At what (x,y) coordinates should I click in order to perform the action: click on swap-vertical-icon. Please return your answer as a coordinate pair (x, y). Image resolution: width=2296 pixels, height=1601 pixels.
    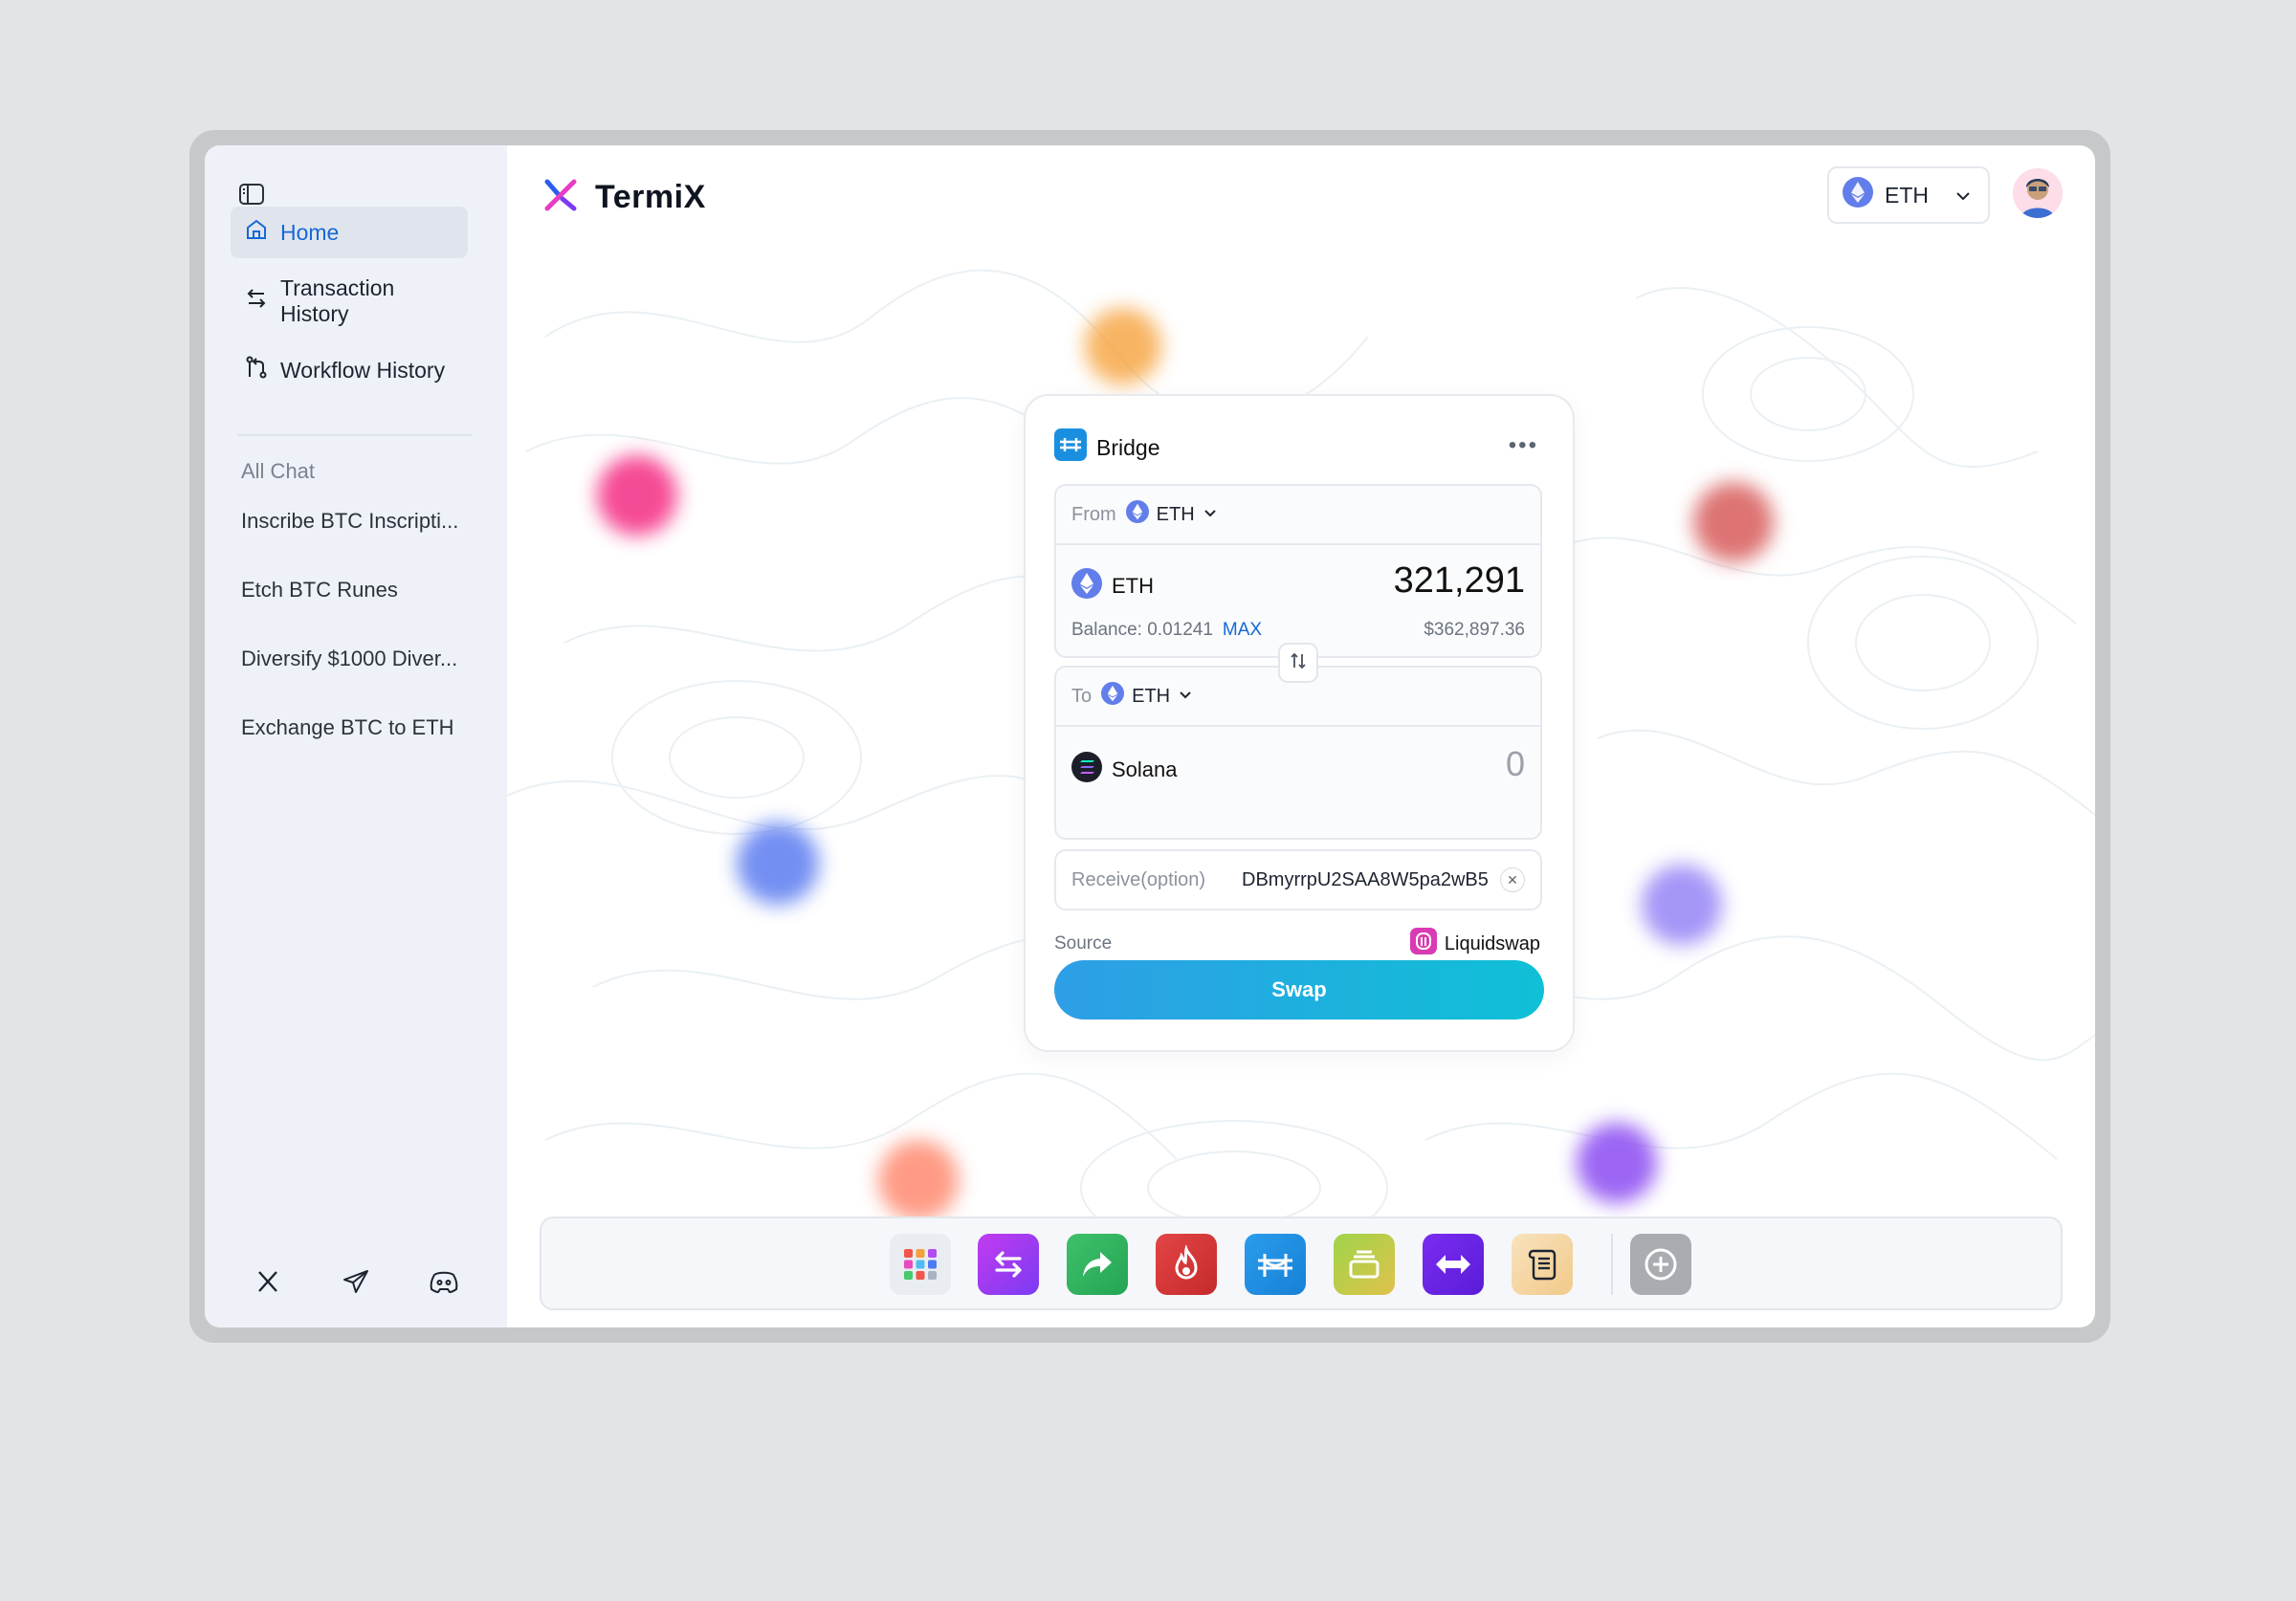
    Looking at the image, I should click on (1299, 663).